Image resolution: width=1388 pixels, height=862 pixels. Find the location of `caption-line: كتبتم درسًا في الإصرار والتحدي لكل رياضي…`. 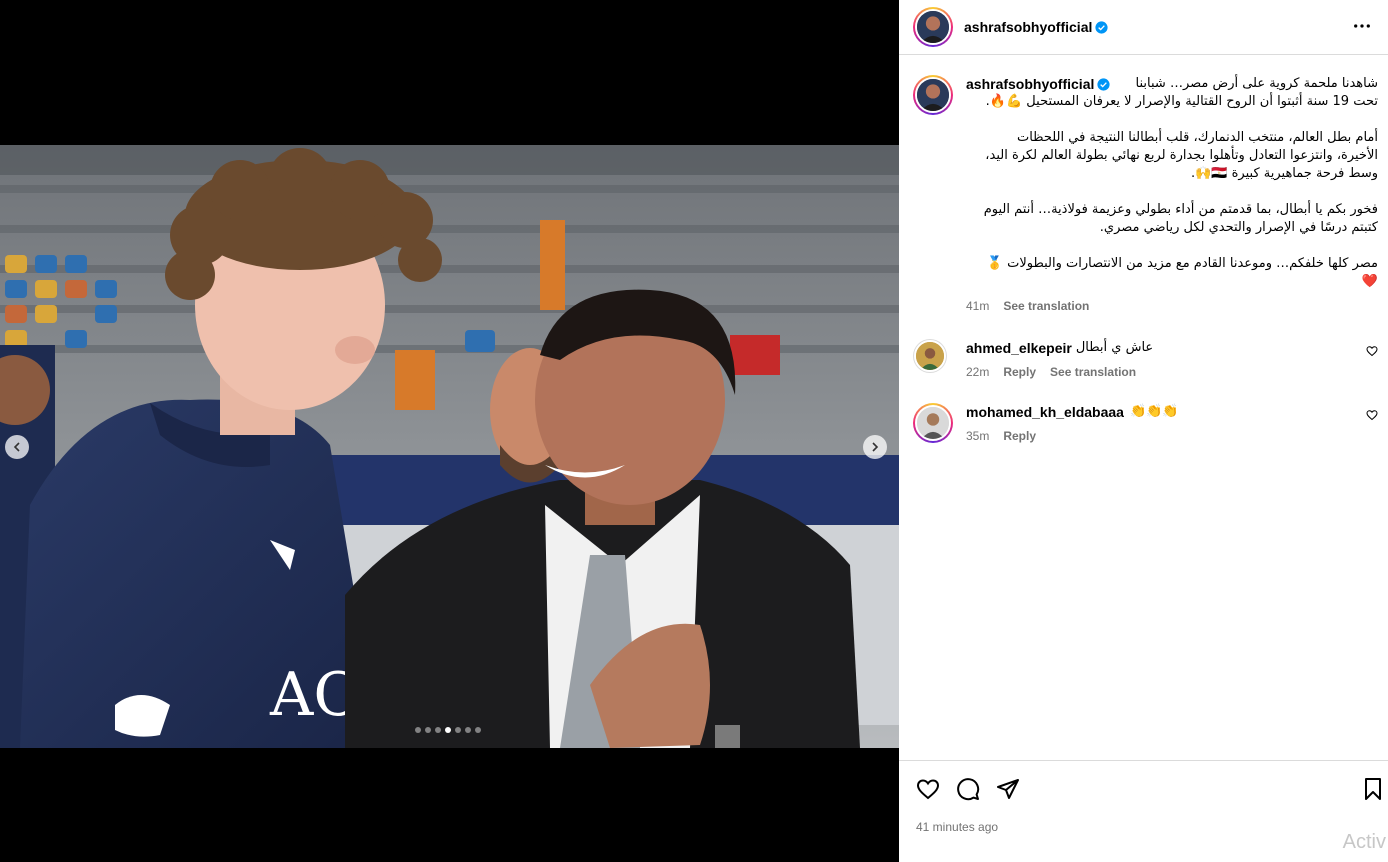

caption-line: كتبتم درسًا في الإصرار والتحدي لكل رياضي… is located at coordinates (1238, 227).